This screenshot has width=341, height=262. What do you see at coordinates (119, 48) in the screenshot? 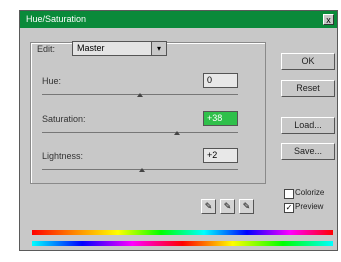
I see `edit-select: Master ▾` at bounding box center [119, 48].